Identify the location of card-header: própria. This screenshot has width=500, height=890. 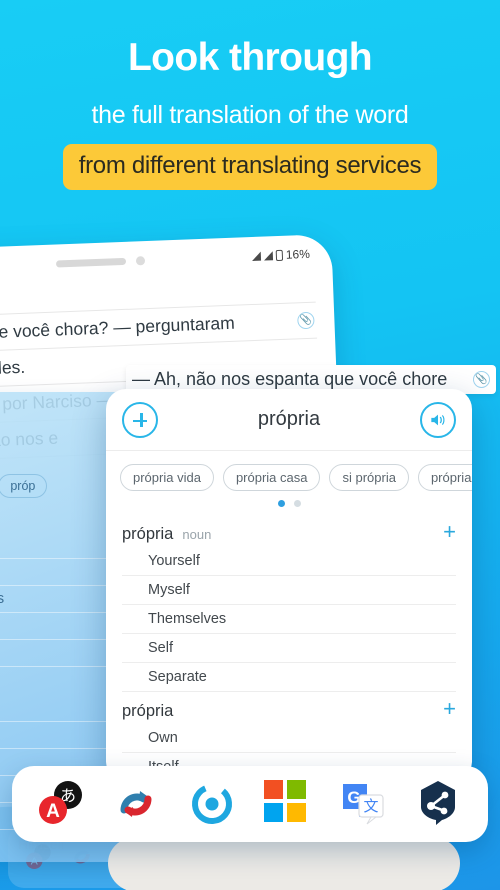
(289, 420).